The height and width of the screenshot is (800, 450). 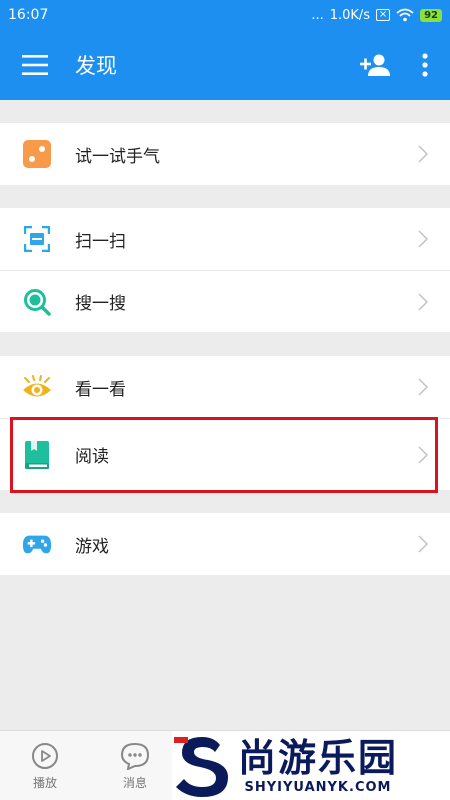 I want to click on menu-item-look: 看一看, so click(x=225, y=387).